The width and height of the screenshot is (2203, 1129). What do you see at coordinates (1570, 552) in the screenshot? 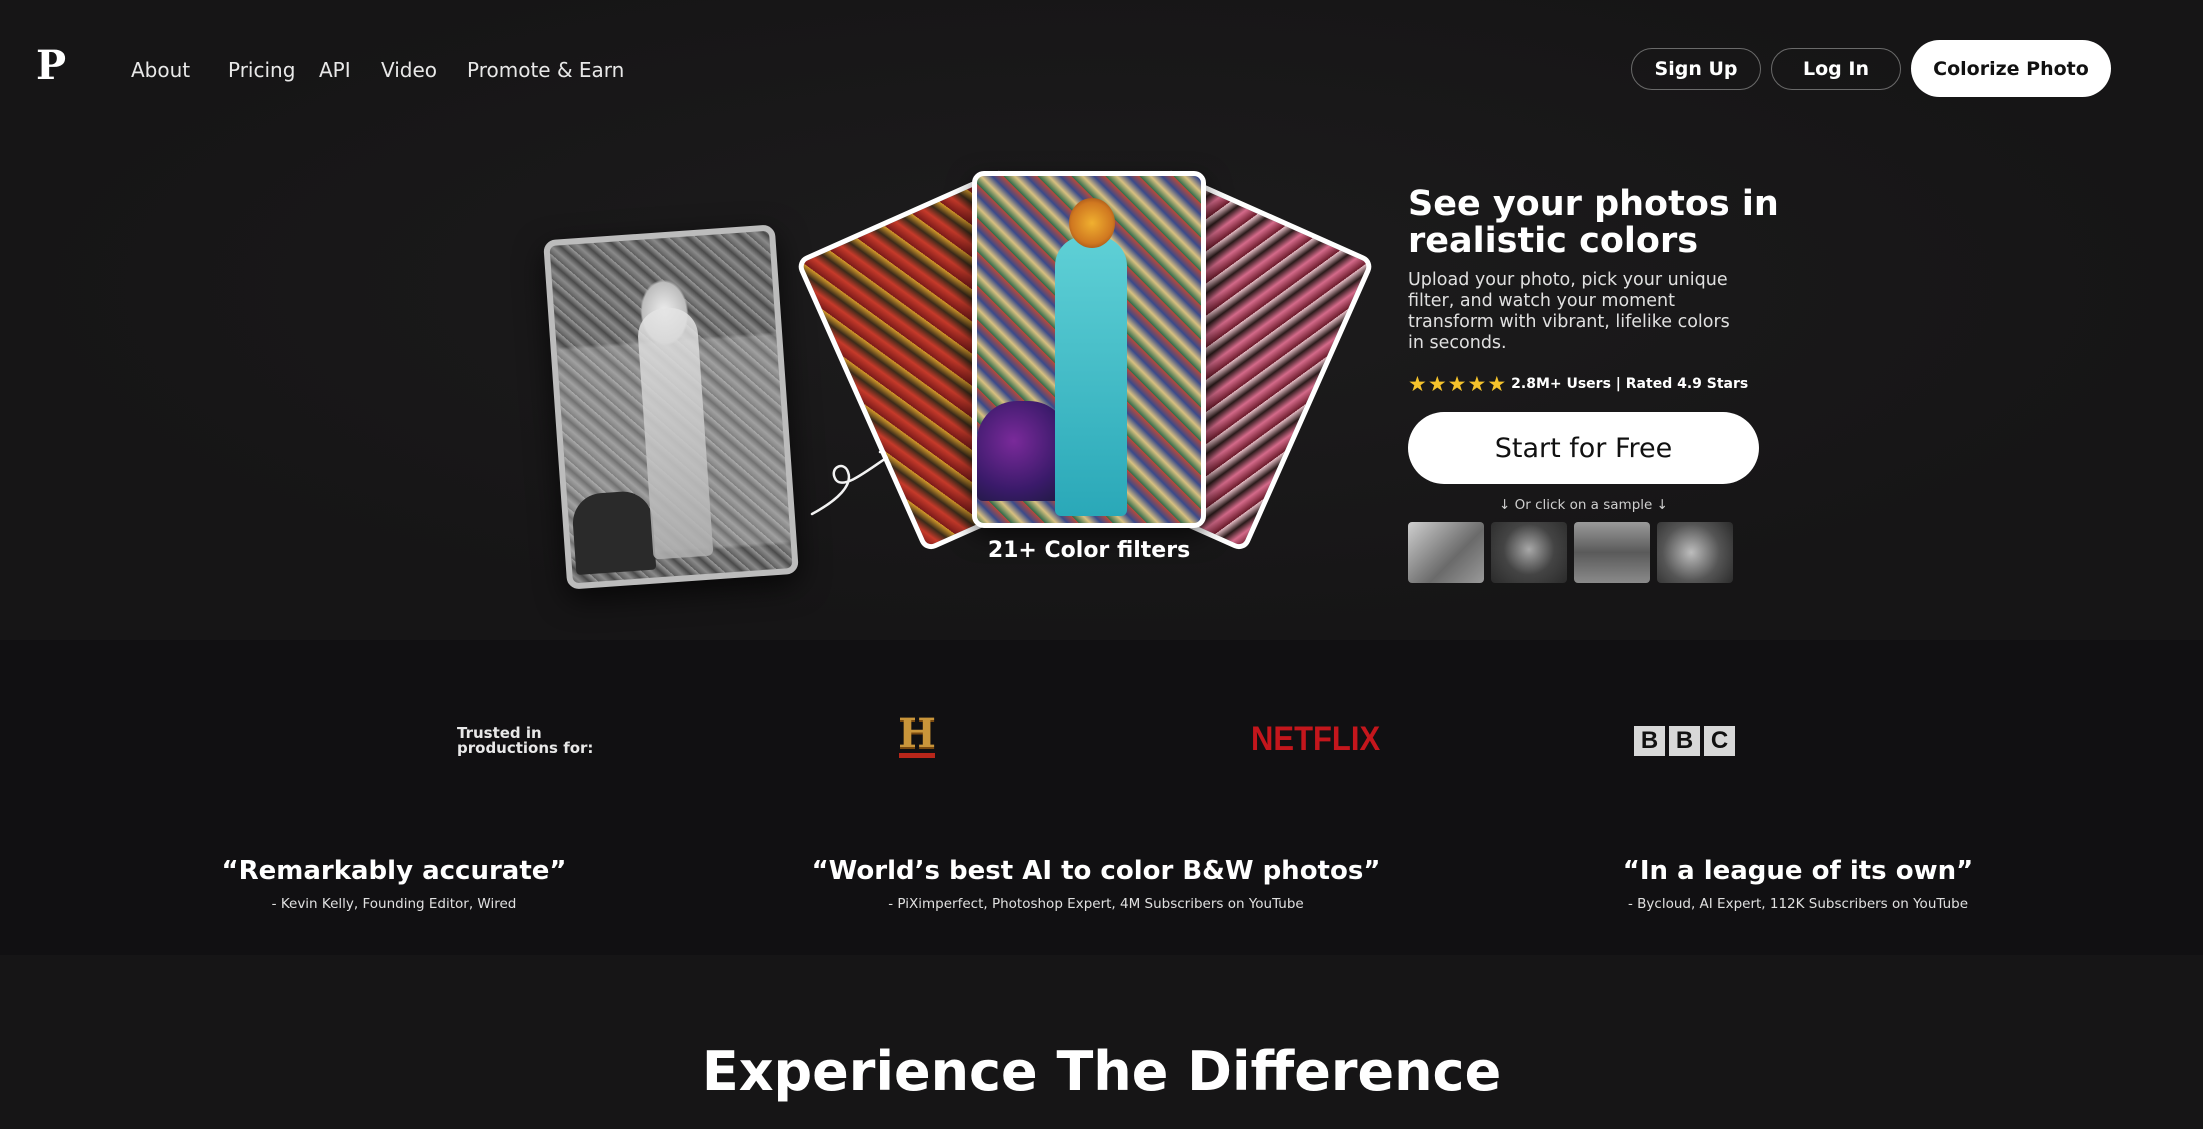
I see `sample-thumbnails` at bounding box center [1570, 552].